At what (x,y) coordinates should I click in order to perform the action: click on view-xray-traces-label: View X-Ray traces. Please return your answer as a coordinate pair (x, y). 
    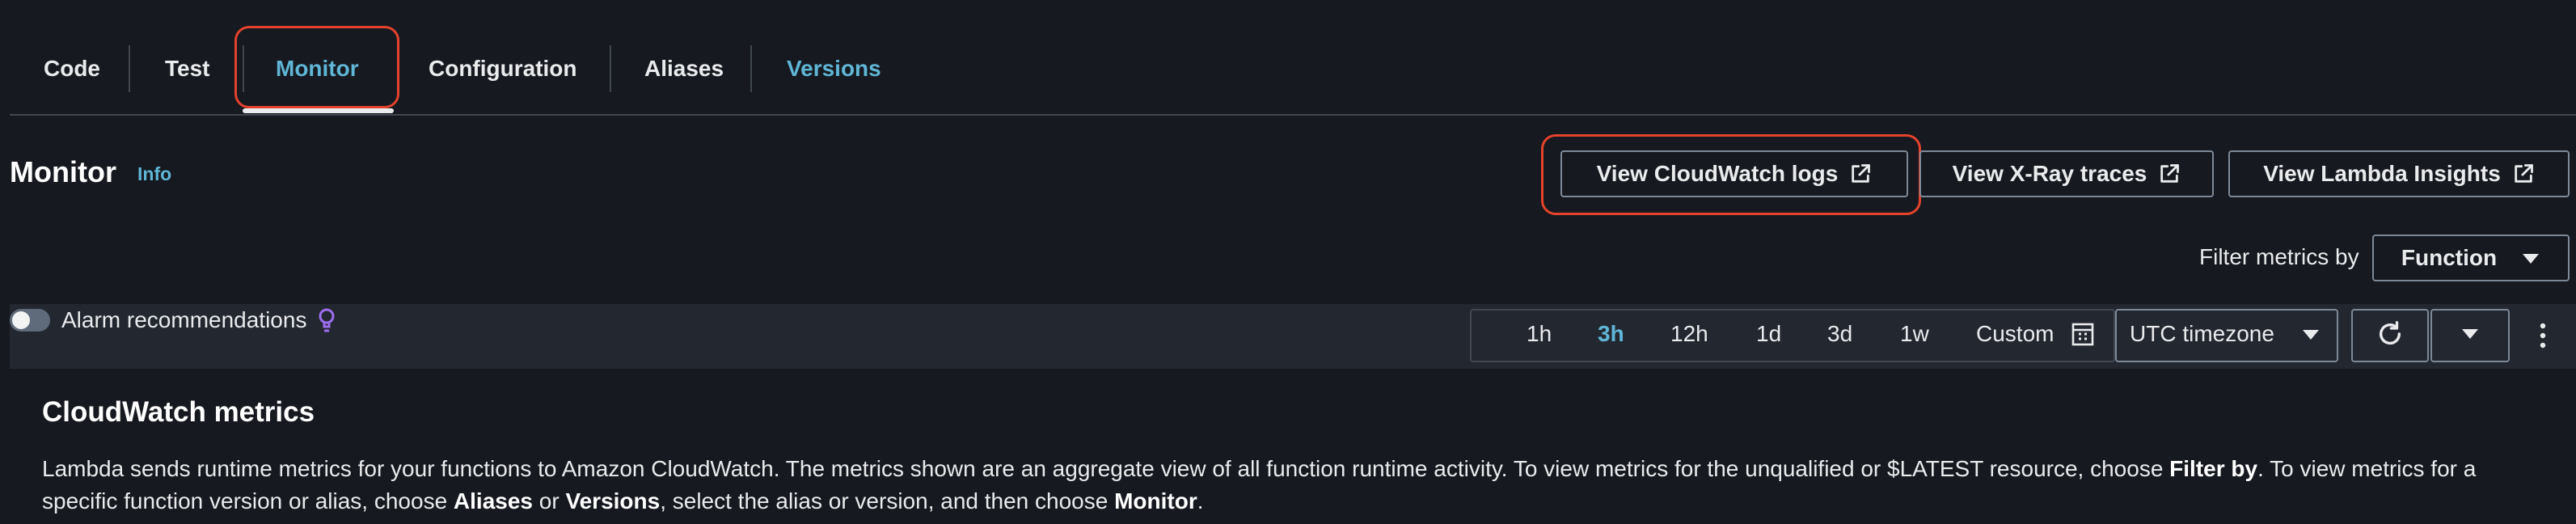
    Looking at the image, I should click on (2049, 173).